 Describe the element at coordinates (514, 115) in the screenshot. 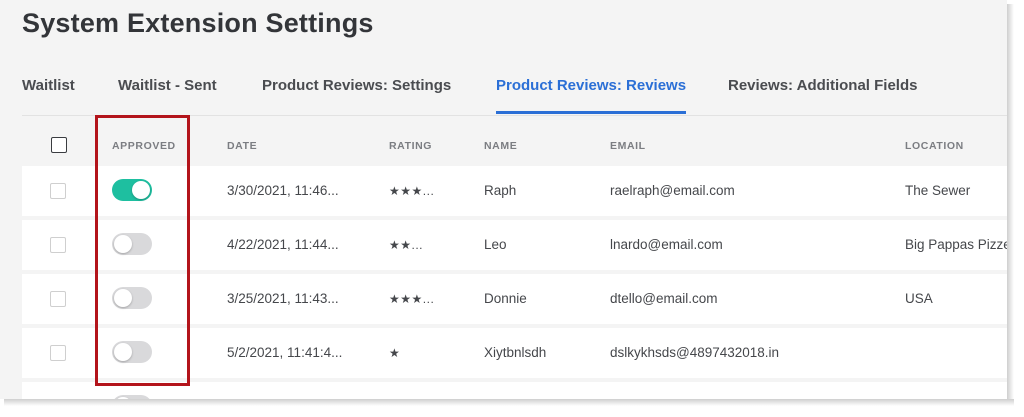

I see `tabs-divider` at that location.